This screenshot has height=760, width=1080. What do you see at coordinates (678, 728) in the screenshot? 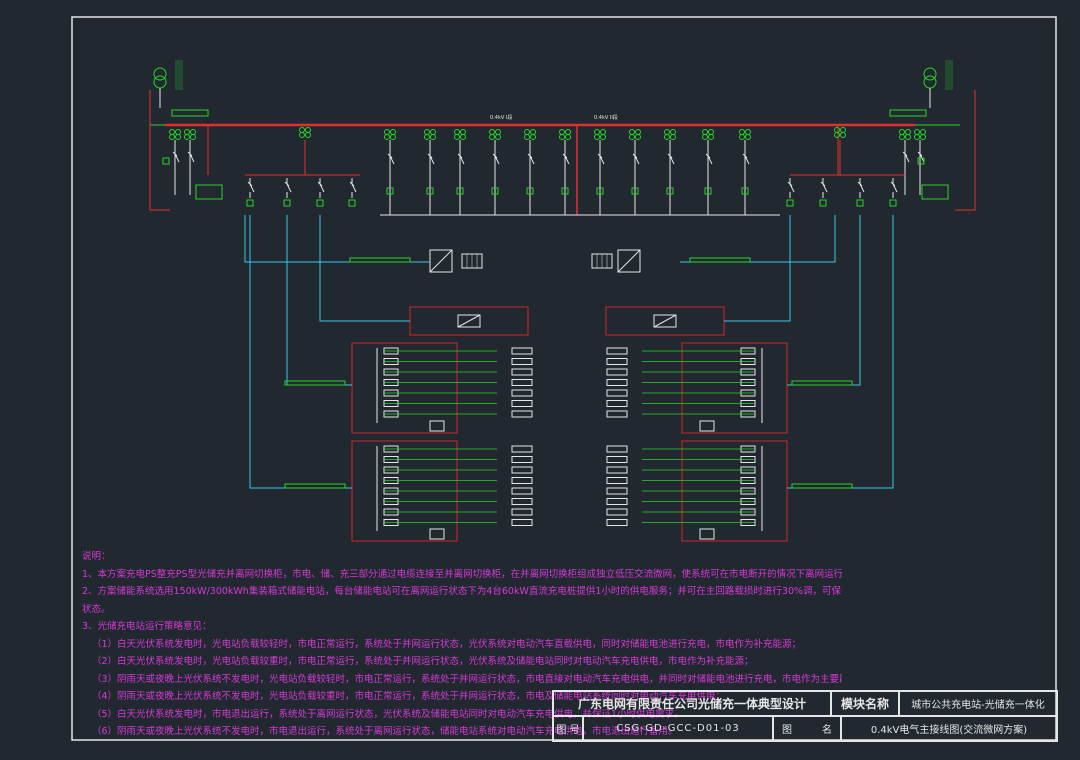
I see `drawing-number: CSG-GD-GCC-D01-03` at bounding box center [678, 728].